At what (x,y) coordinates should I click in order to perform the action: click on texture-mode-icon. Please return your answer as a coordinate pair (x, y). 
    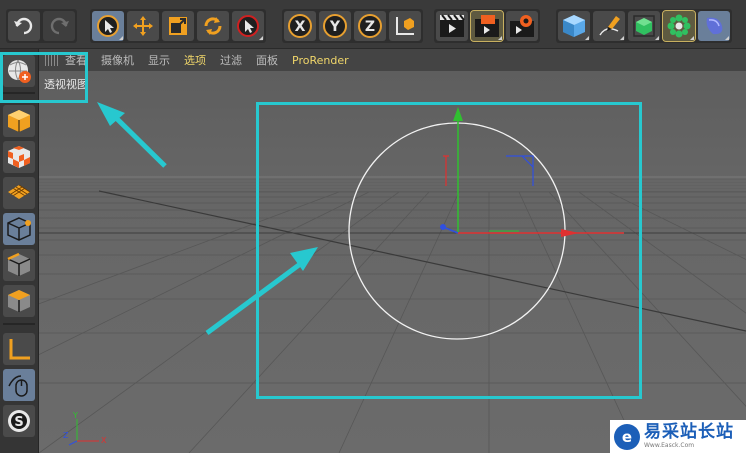
    Looking at the image, I should click on (19, 157).